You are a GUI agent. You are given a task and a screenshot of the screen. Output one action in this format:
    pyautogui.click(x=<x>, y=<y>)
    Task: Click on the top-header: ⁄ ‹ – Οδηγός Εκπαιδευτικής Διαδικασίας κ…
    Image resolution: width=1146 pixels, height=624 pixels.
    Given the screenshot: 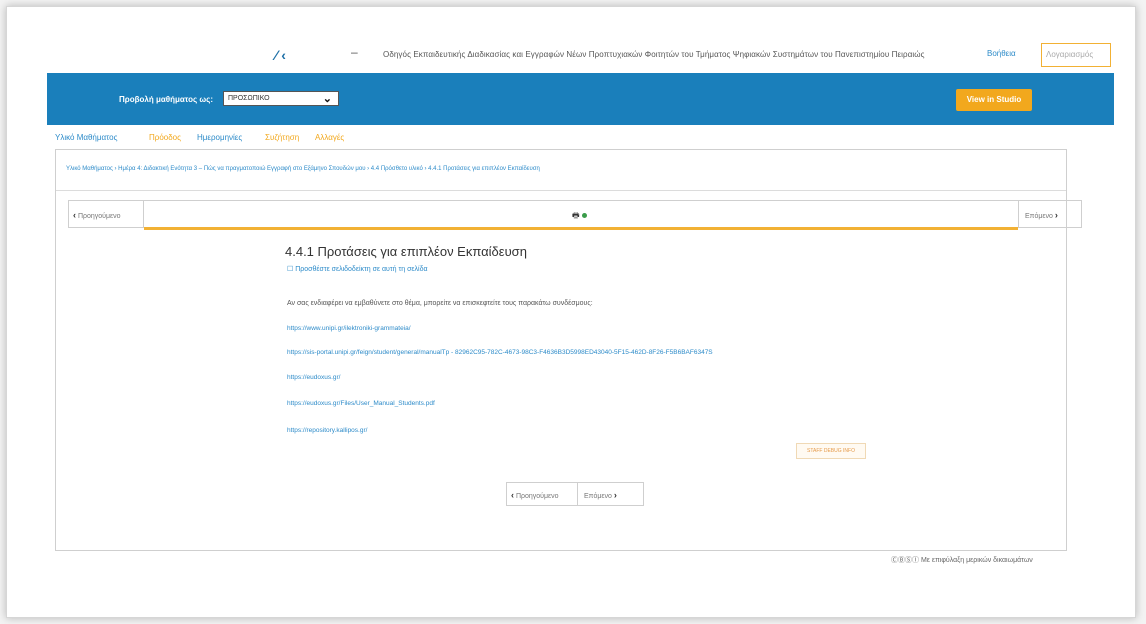 What is the action you would take?
    pyautogui.click(x=571, y=40)
    